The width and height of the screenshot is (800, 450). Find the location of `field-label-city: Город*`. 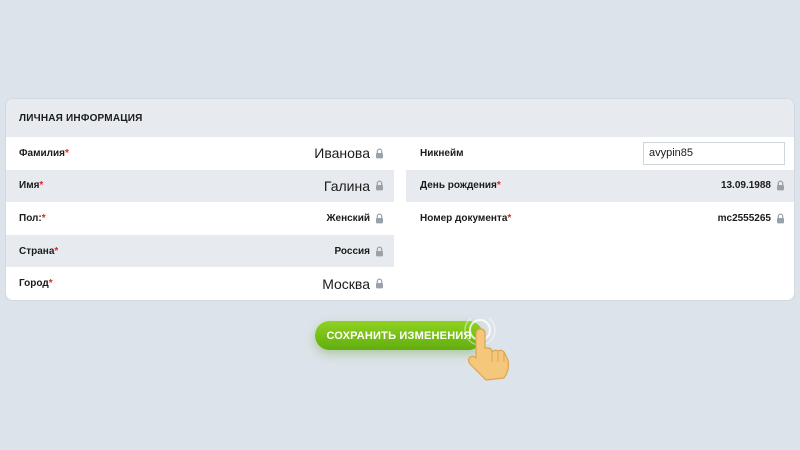

field-label-city: Город* is located at coordinates (36, 284).